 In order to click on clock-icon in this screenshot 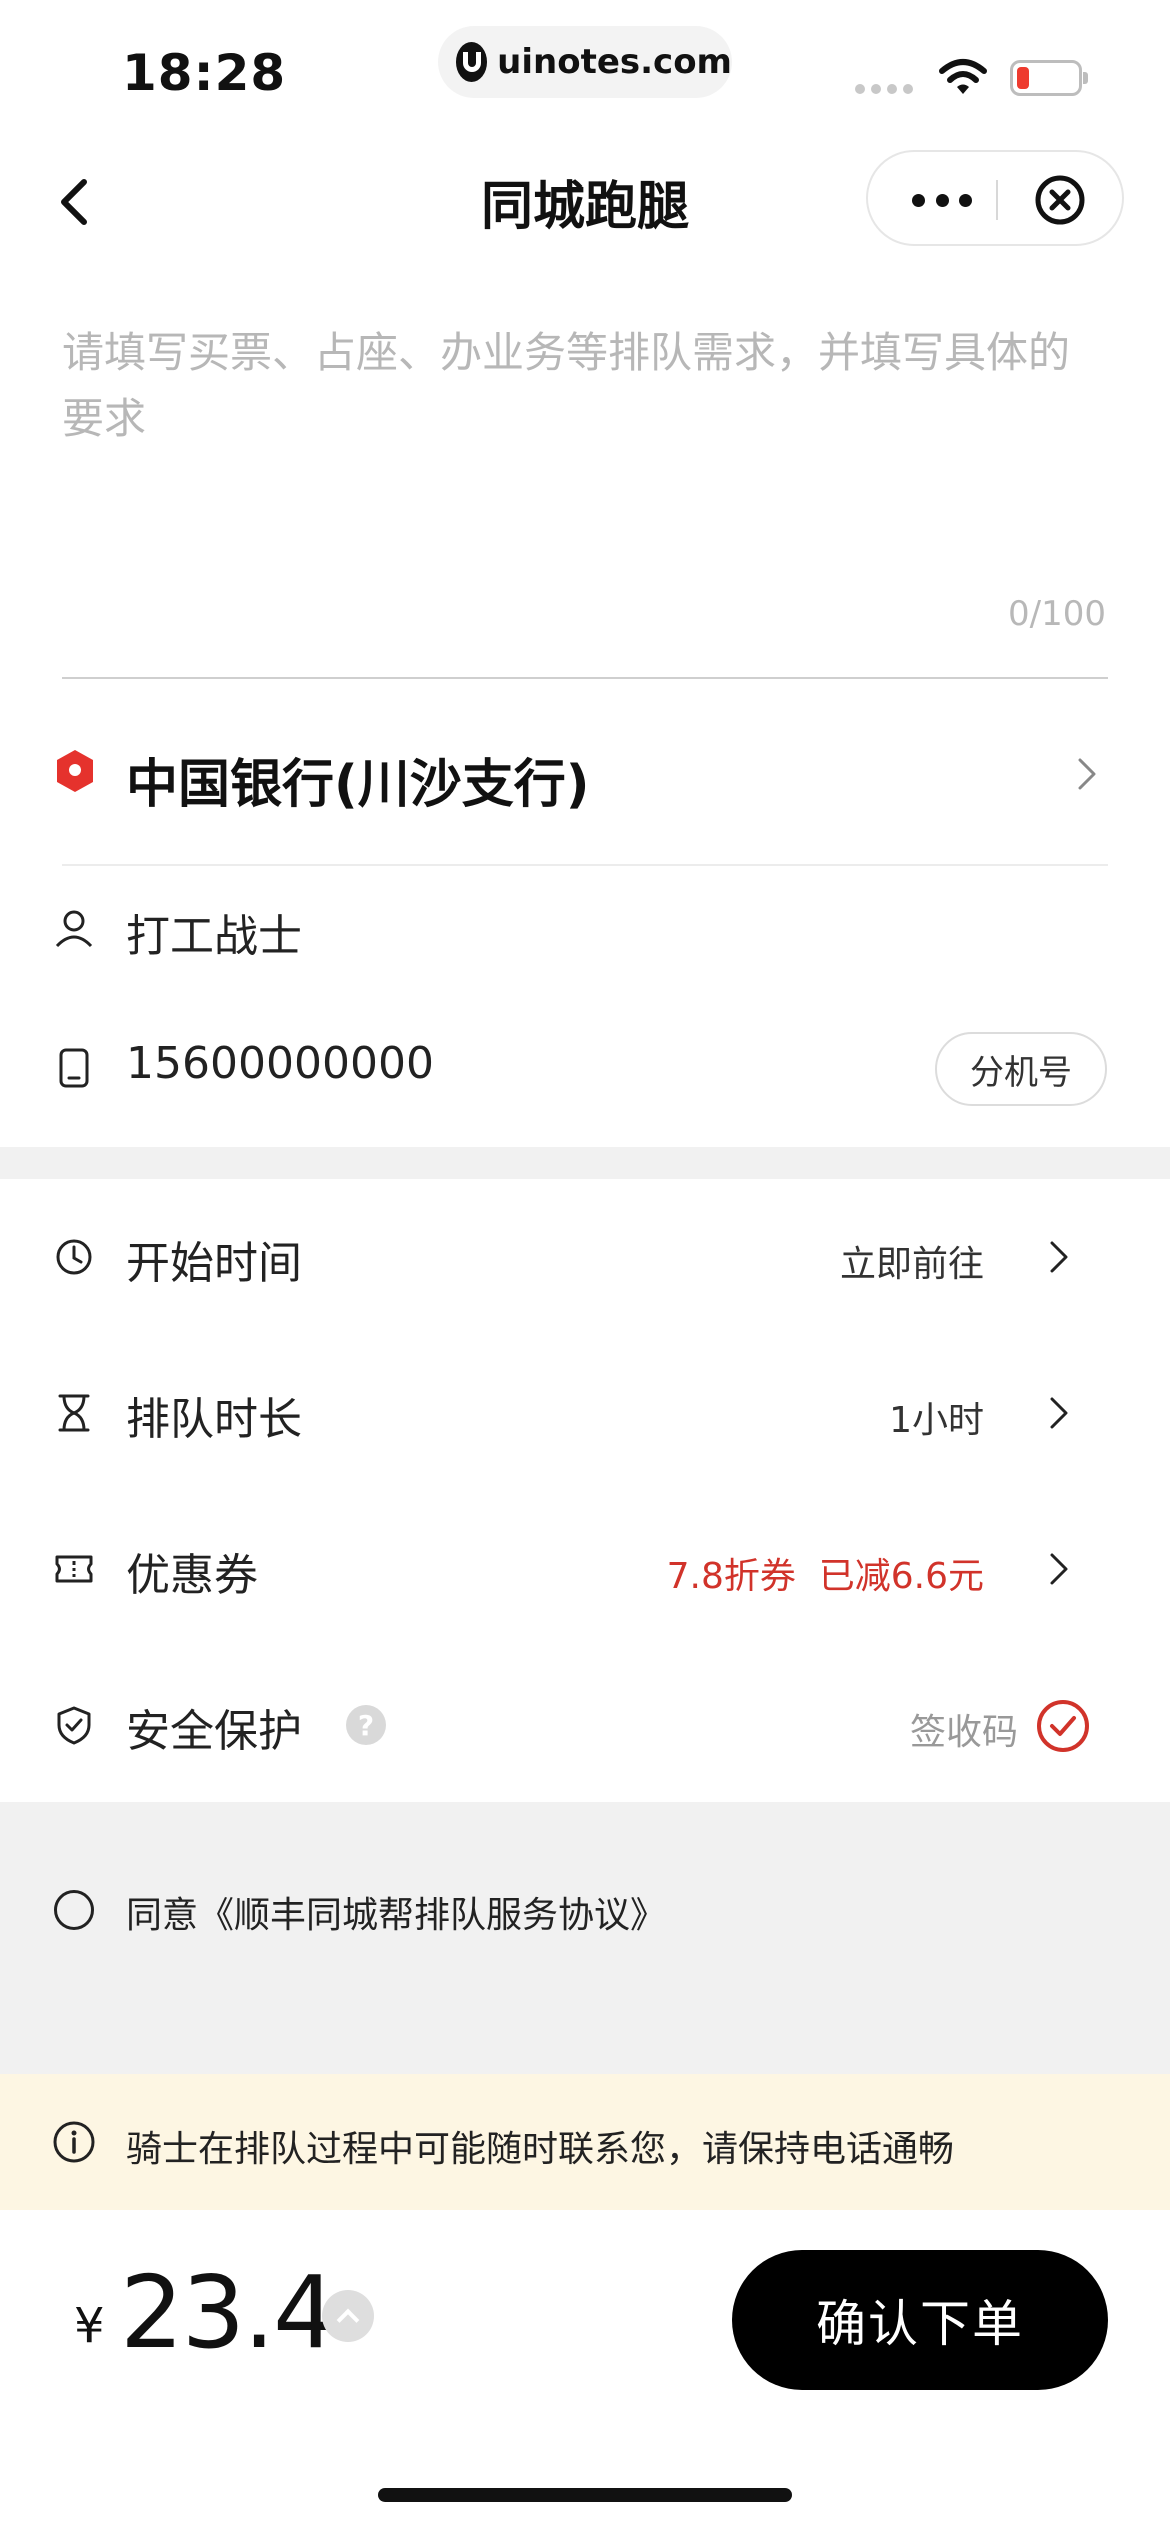, I will do `click(74, 1257)`.